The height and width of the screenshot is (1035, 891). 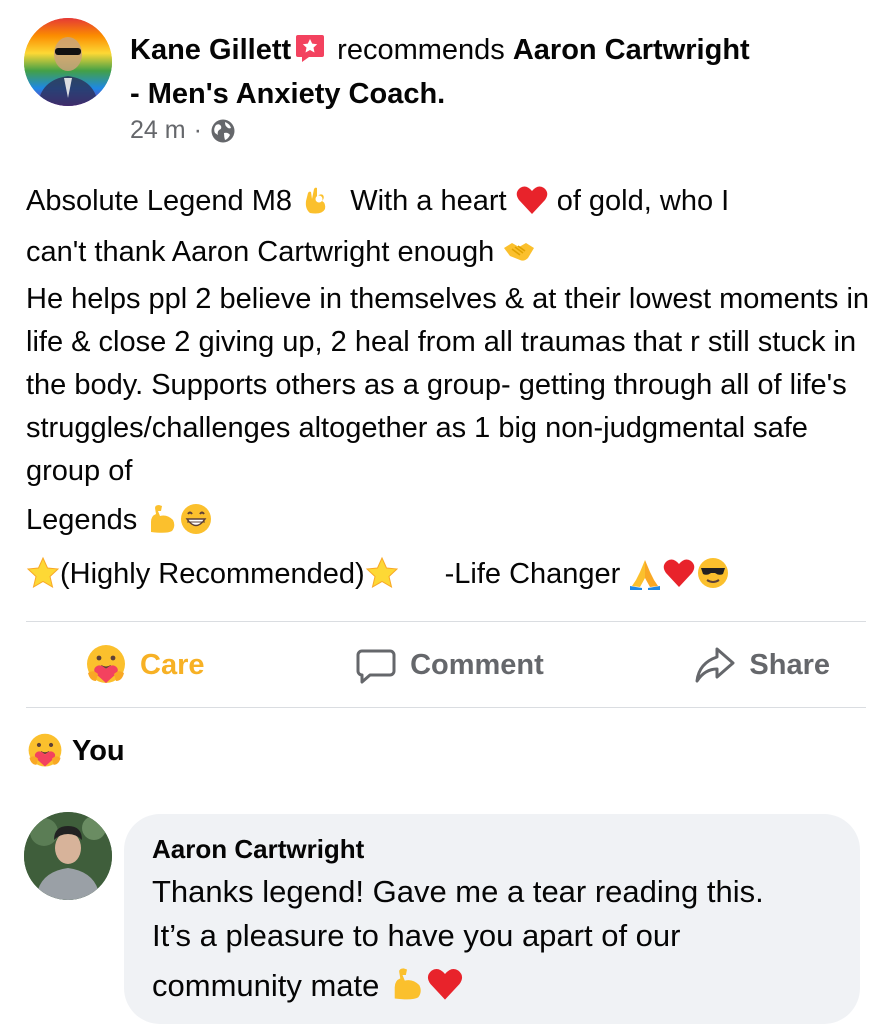 What do you see at coordinates (260, 252) in the screenshot?
I see `body-line2: can't thank Aaron Cartwright enough` at bounding box center [260, 252].